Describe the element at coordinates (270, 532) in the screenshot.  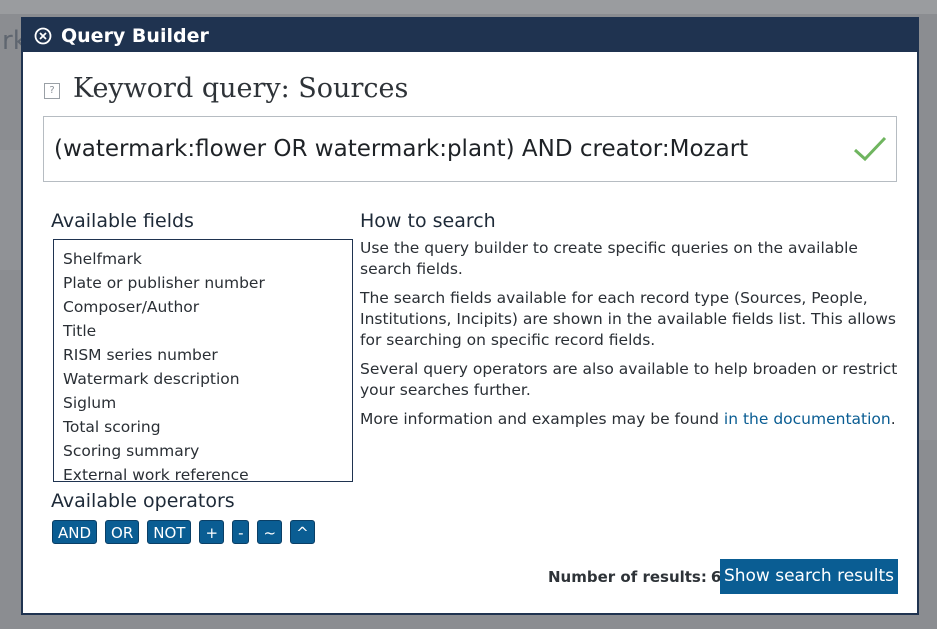
I see `operator-tilde-button: ~` at that location.